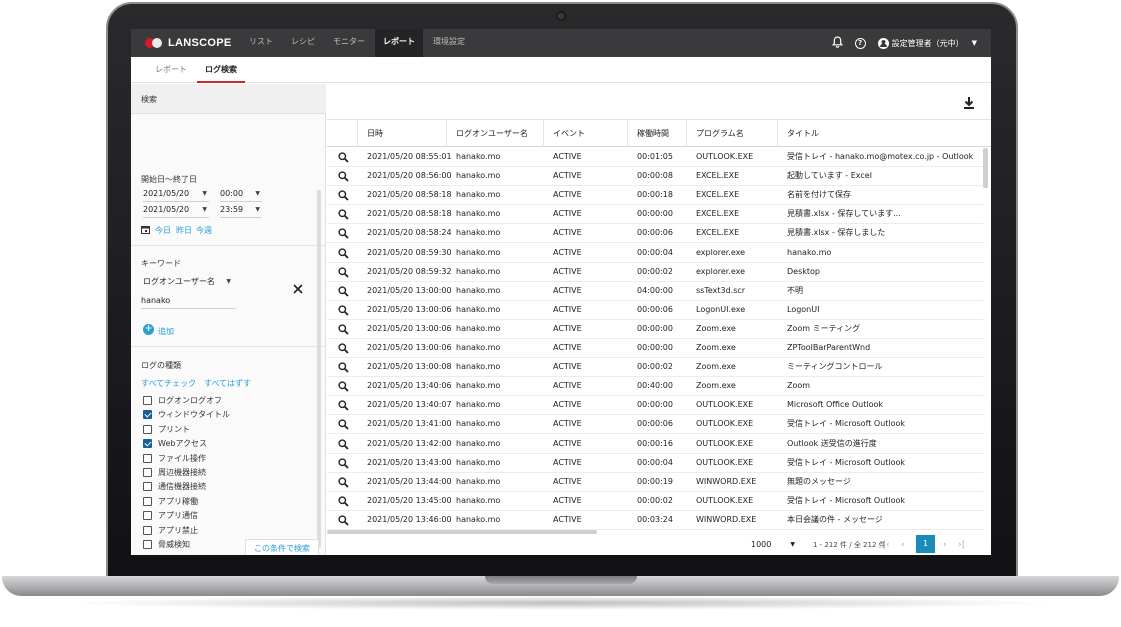  What do you see at coordinates (803, 271) in the screenshot?
I see `table-cell: Desktop` at bounding box center [803, 271].